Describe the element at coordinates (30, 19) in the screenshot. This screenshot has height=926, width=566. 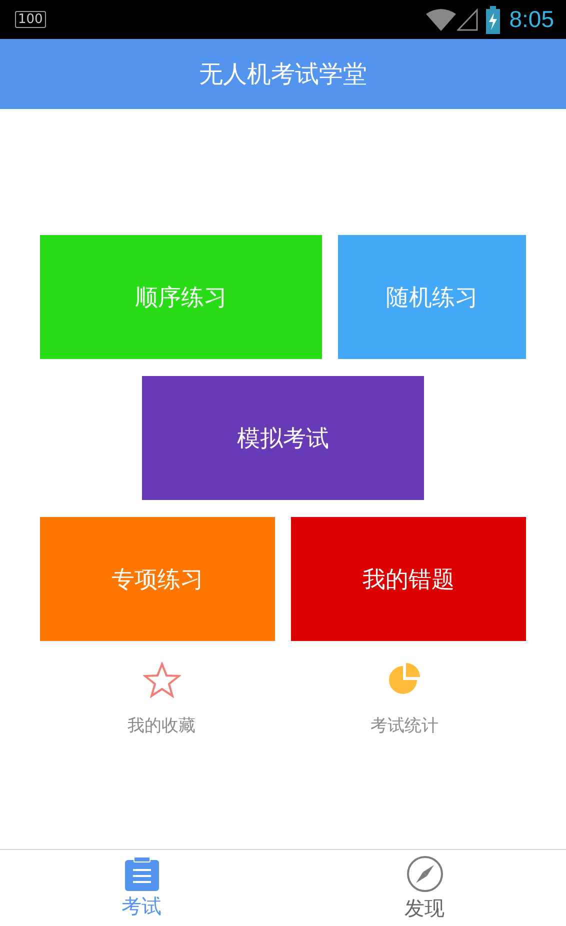
I see `status-indicator: 100` at that location.